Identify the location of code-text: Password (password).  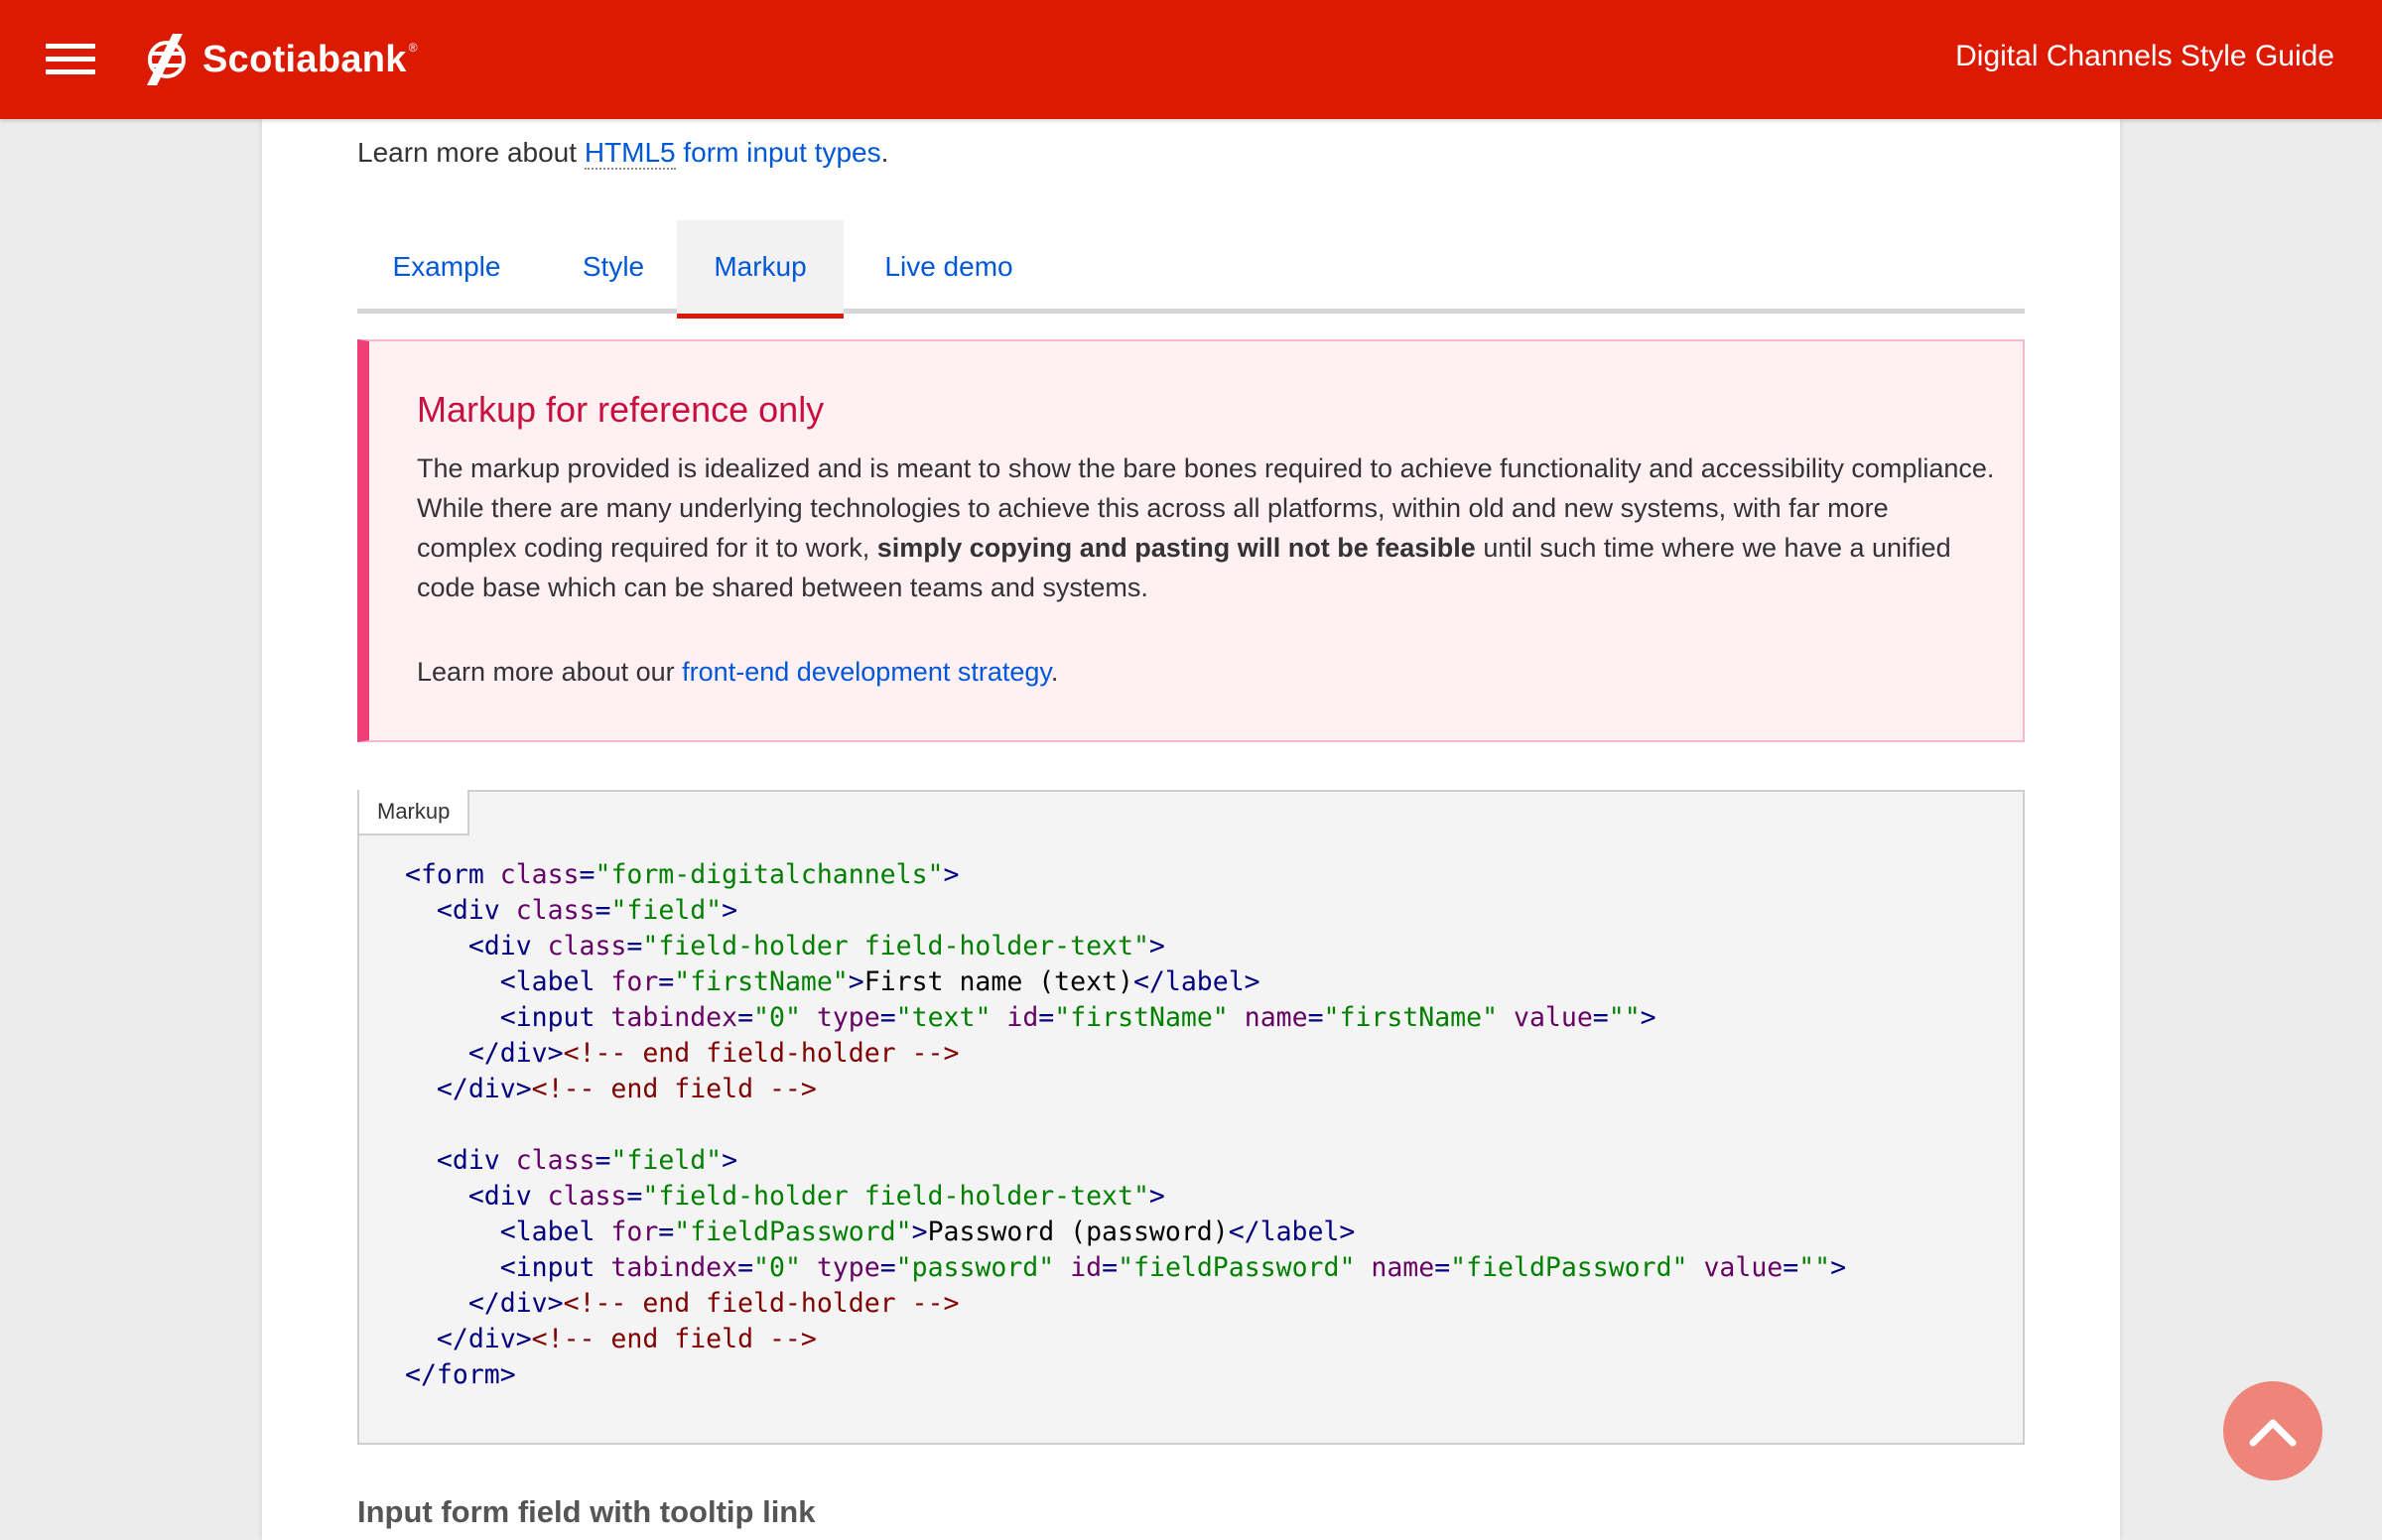
(1078, 1232).